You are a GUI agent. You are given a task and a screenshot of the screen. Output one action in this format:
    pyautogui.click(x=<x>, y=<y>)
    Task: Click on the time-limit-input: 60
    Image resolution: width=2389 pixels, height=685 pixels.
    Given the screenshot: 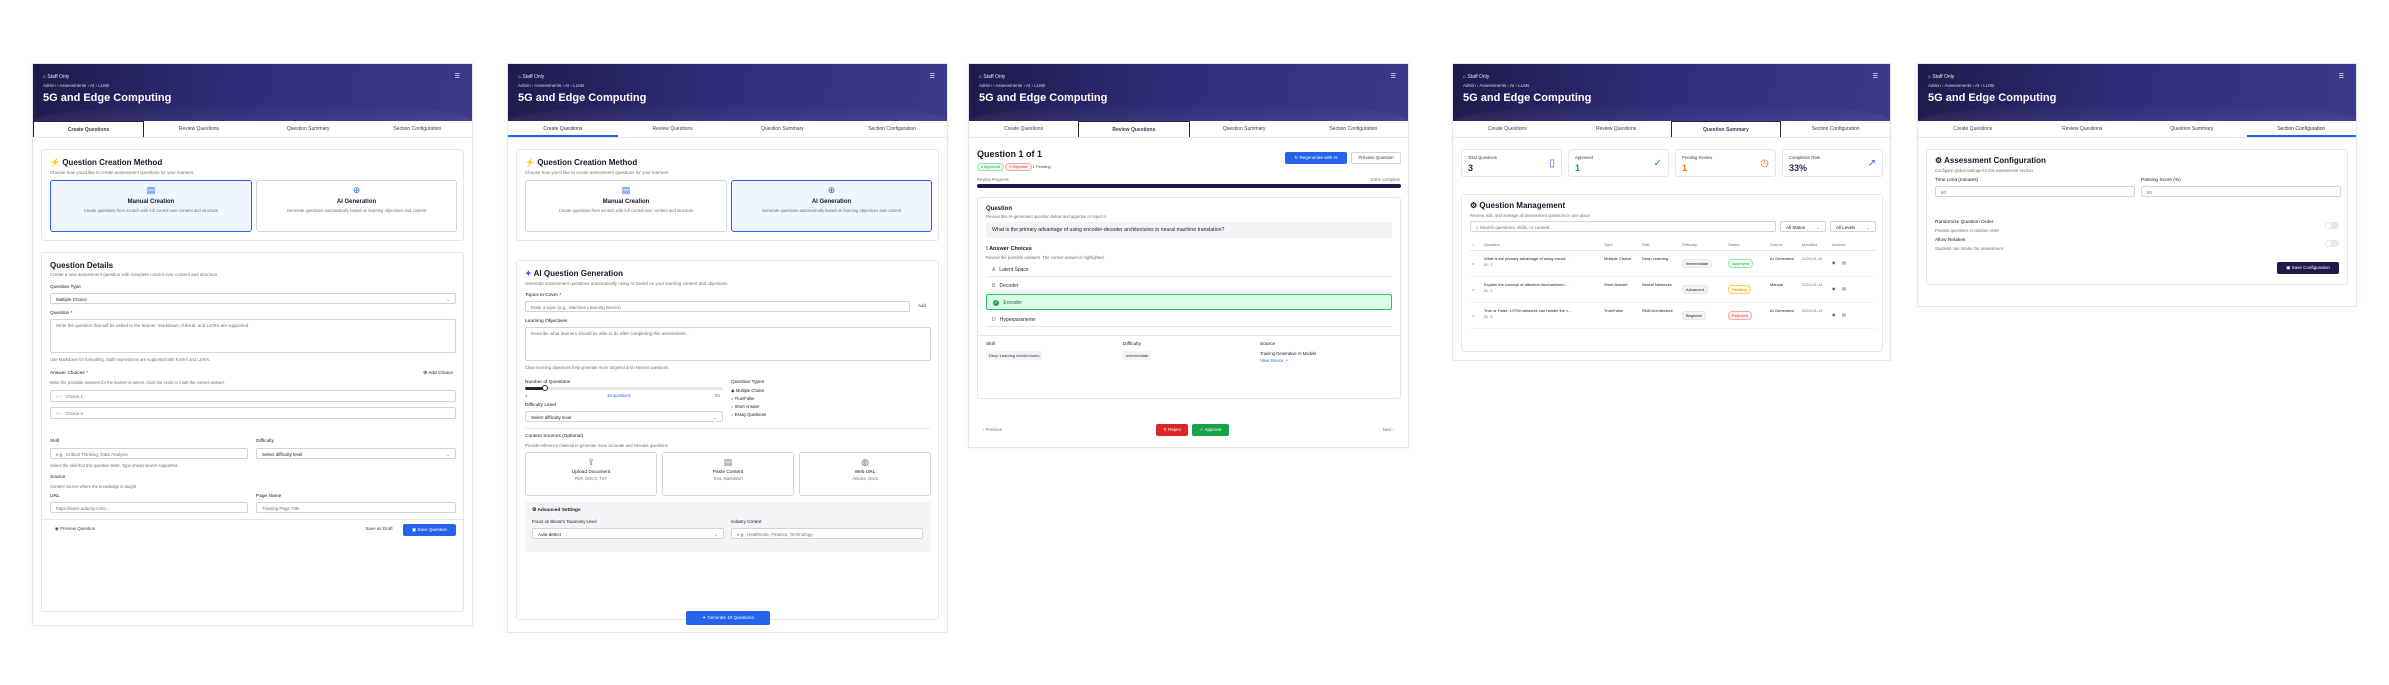 What is the action you would take?
    pyautogui.click(x=2035, y=191)
    